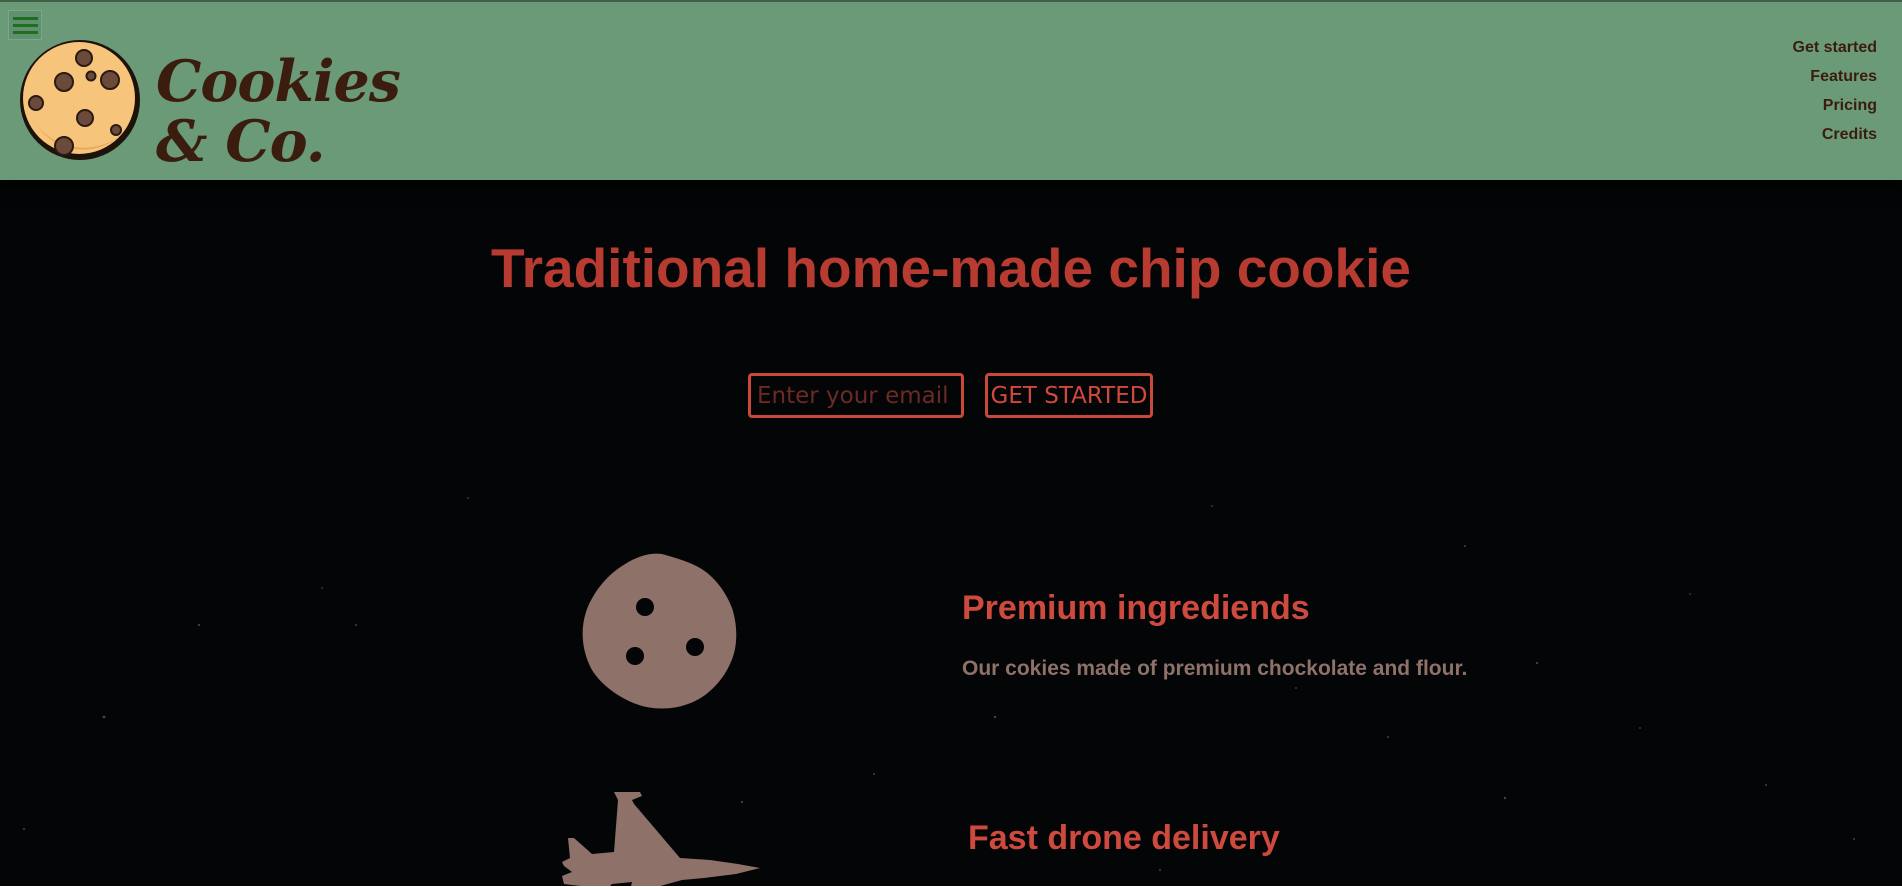 This screenshot has width=1902, height=887. What do you see at coordinates (1843, 77) in the screenshot?
I see `nav-link-features: Features` at bounding box center [1843, 77].